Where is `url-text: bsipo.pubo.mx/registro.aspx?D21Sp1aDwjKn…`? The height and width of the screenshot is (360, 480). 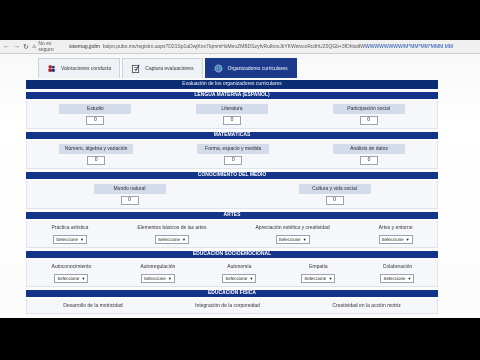
url-text: bsipo.pubo.mx/registro.aspx?D21Sp1aDwjKn… is located at coordinates (233, 46).